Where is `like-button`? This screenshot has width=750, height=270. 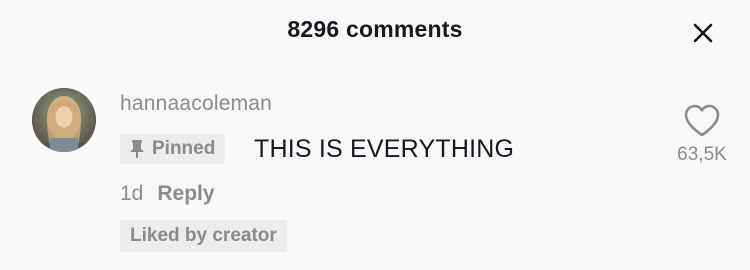
like-button is located at coordinates (702, 122).